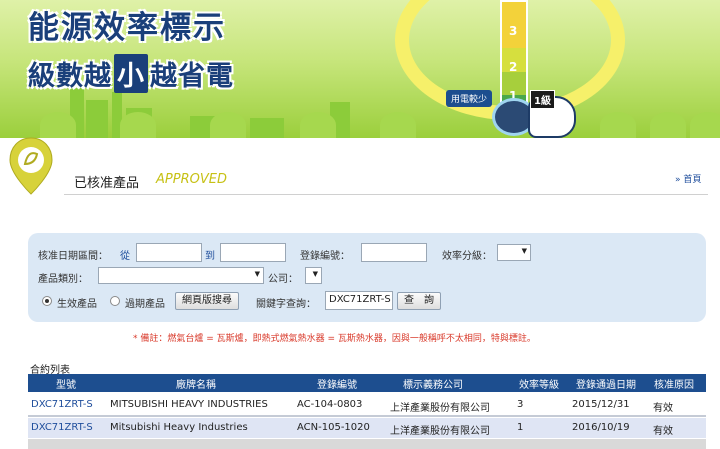 This screenshot has height=449, width=720. Describe the element at coordinates (283, 279) in the screenshot. I see `company-label: 公司：` at that location.